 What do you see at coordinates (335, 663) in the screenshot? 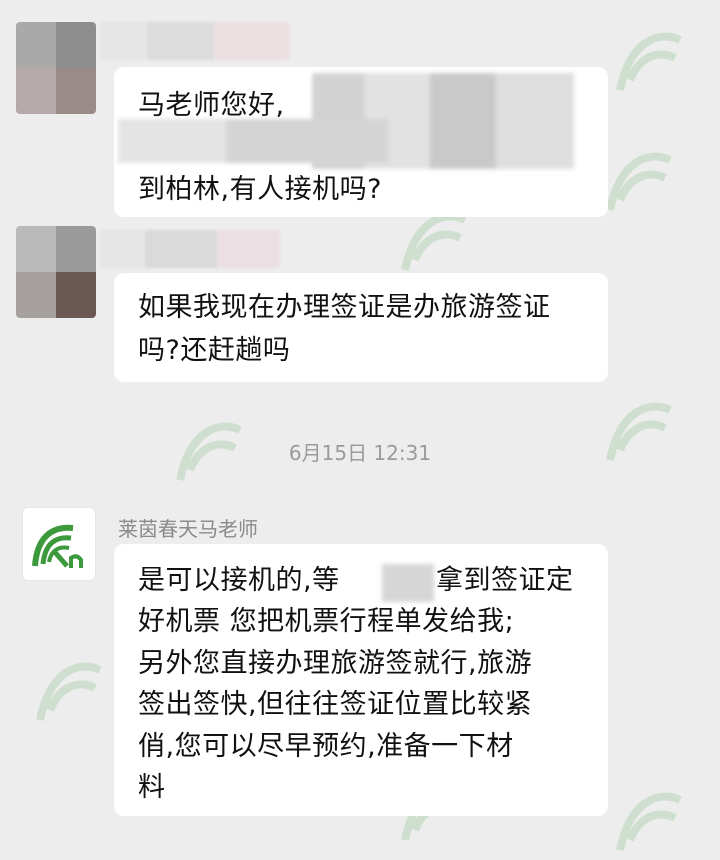
I see `message-text: 另外您直接办理旅游签就行,旅游` at bounding box center [335, 663].